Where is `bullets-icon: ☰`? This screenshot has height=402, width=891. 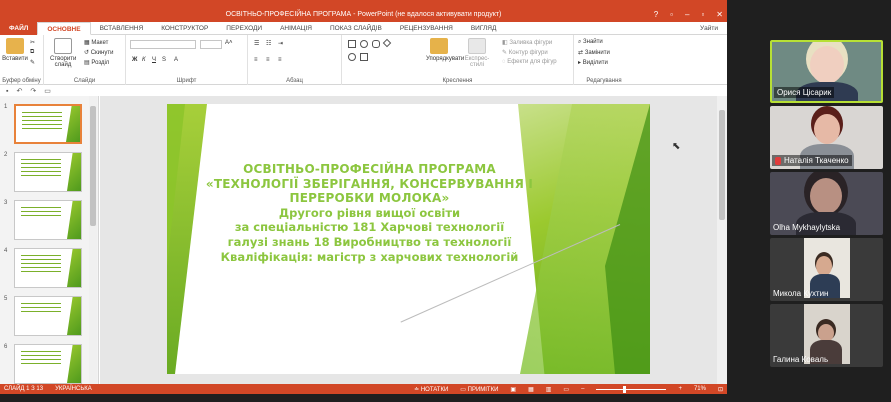
bullets-icon: ☰ is located at coordinates (256, 43).